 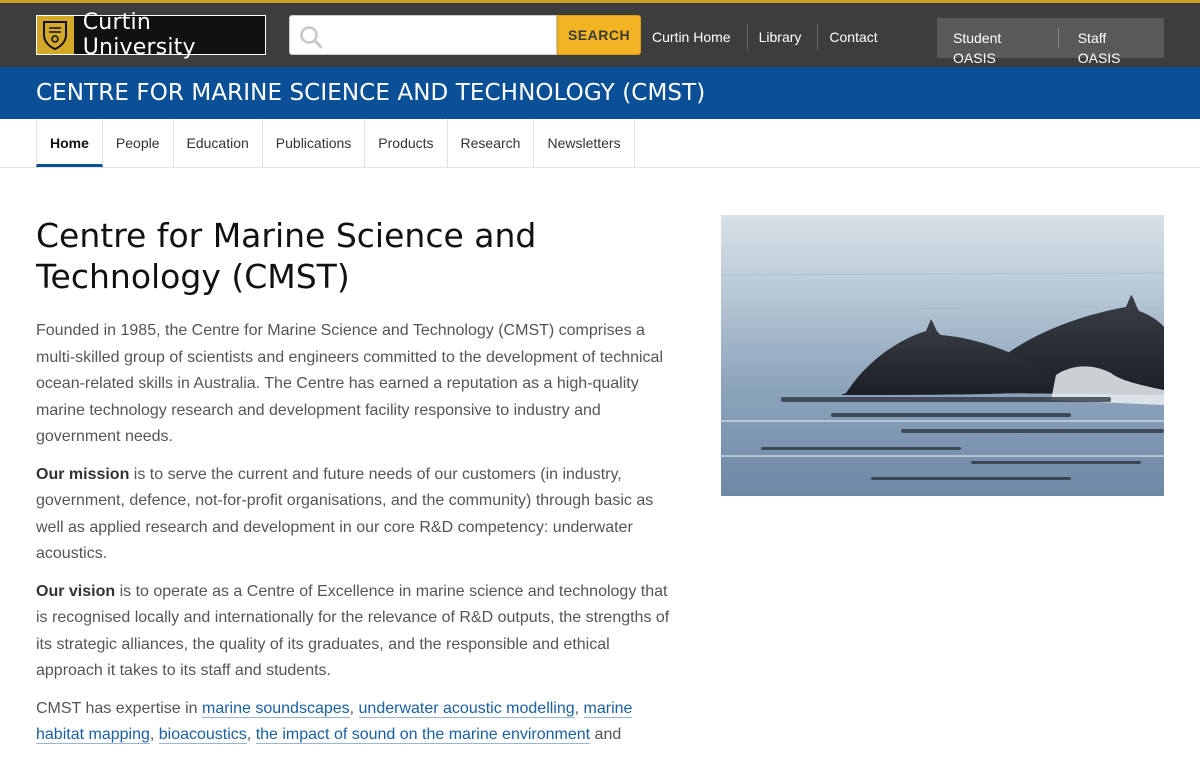 What do you see at coordinates (202, 735) in the screenshot?
I see `link-bioacoustics: bioacoustics` at bounding box center [202, 735].